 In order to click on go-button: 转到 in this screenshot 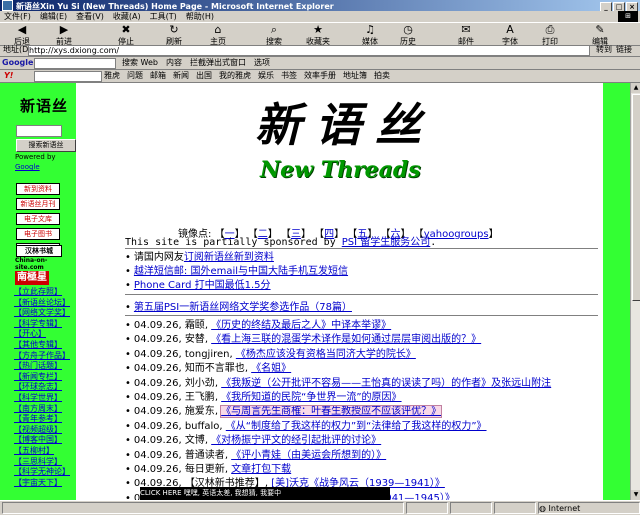, I will do `click(604, 50)`.